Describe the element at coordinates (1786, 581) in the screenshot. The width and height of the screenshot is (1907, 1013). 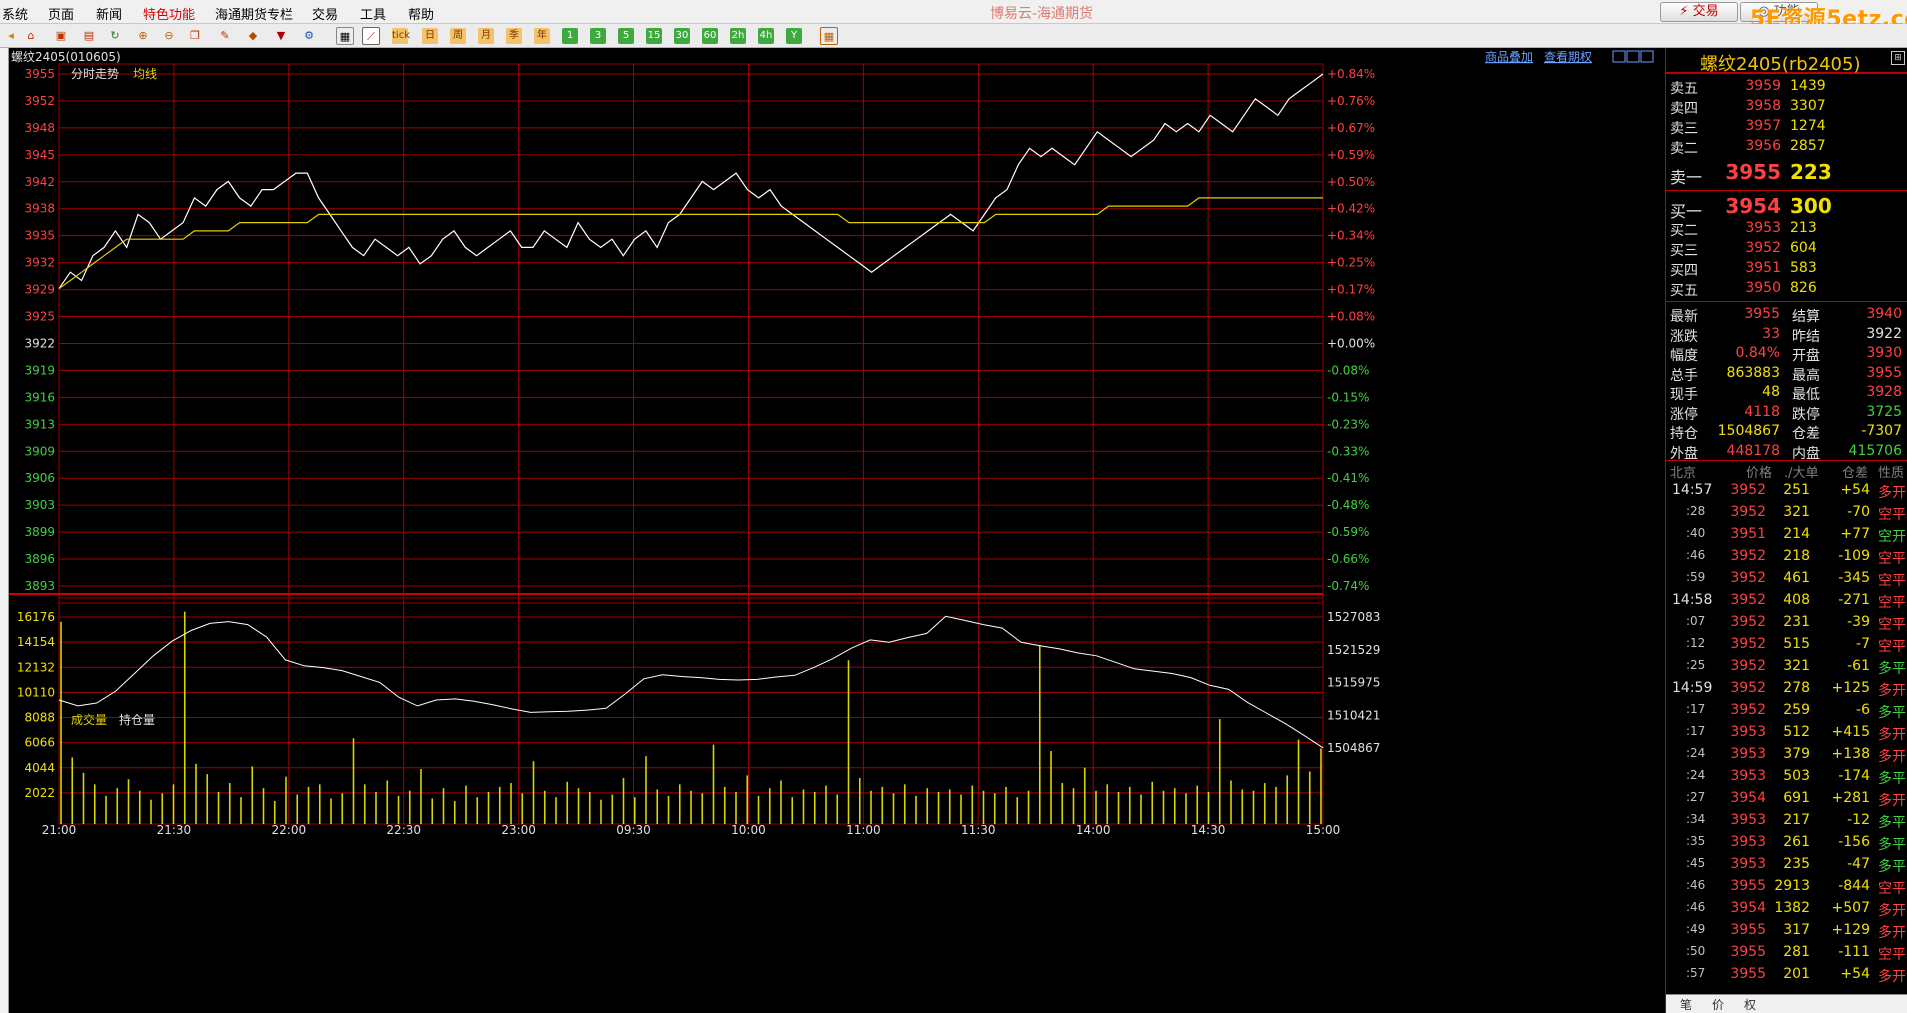
I see `tick-row: :59 3952 461 -345 空平` at that location.